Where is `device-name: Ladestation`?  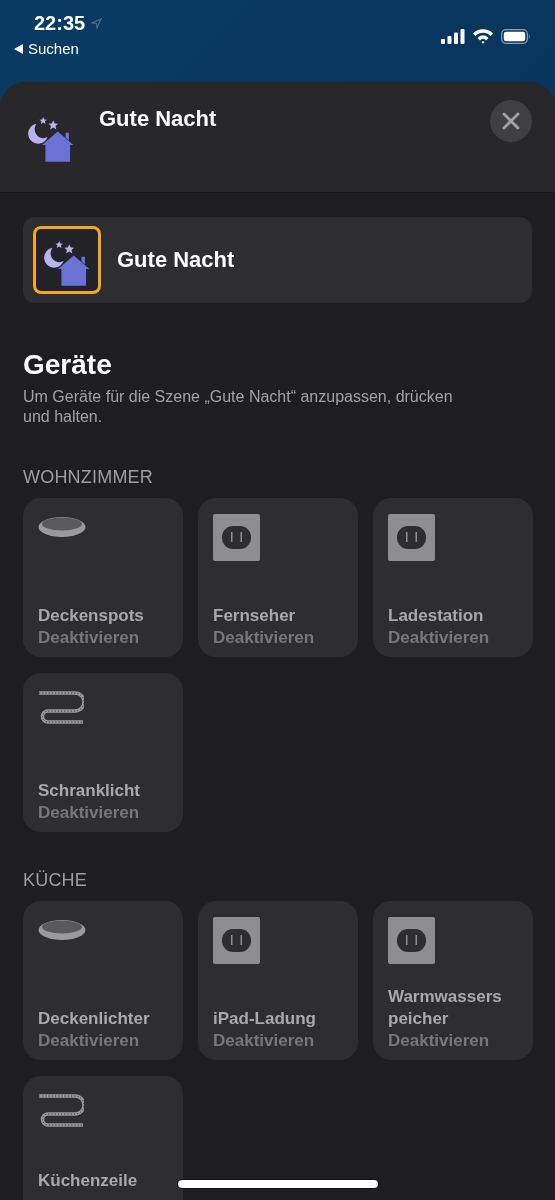 device-name: Ladestation is located at coordinates (436, 616).